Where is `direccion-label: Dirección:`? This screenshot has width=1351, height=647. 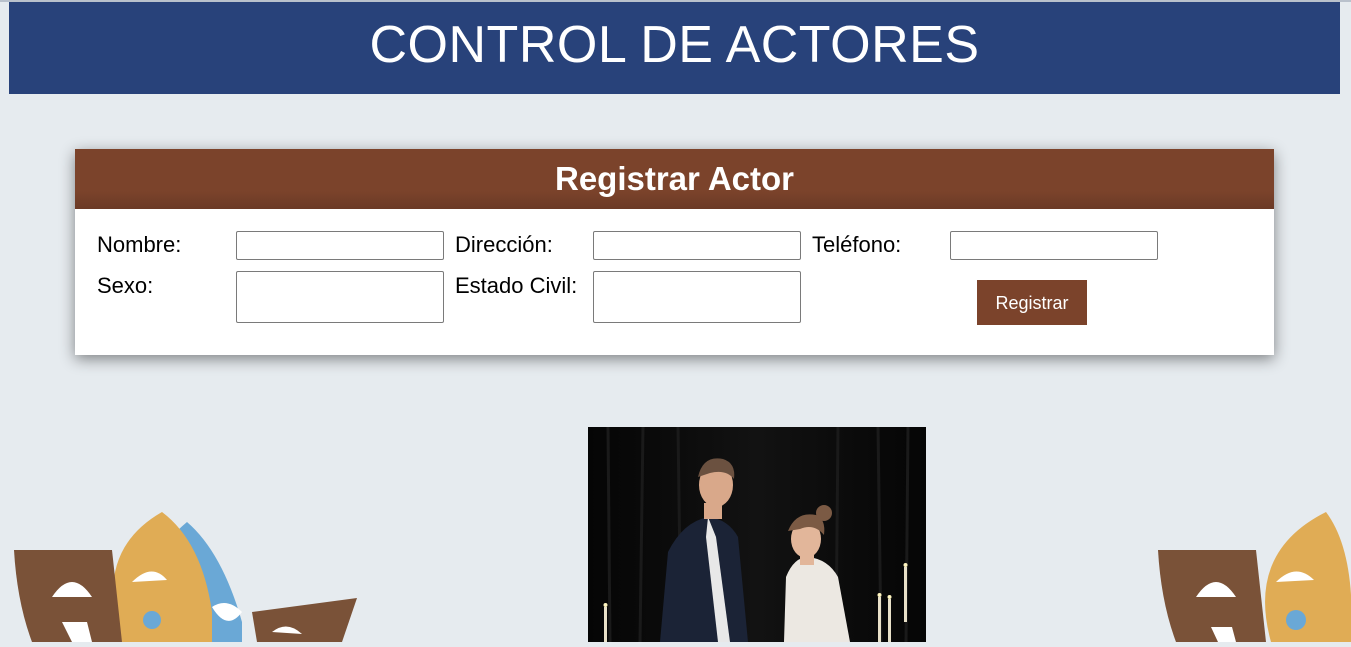 direccion-label: Dirección: is located at coordinates (504, 244).